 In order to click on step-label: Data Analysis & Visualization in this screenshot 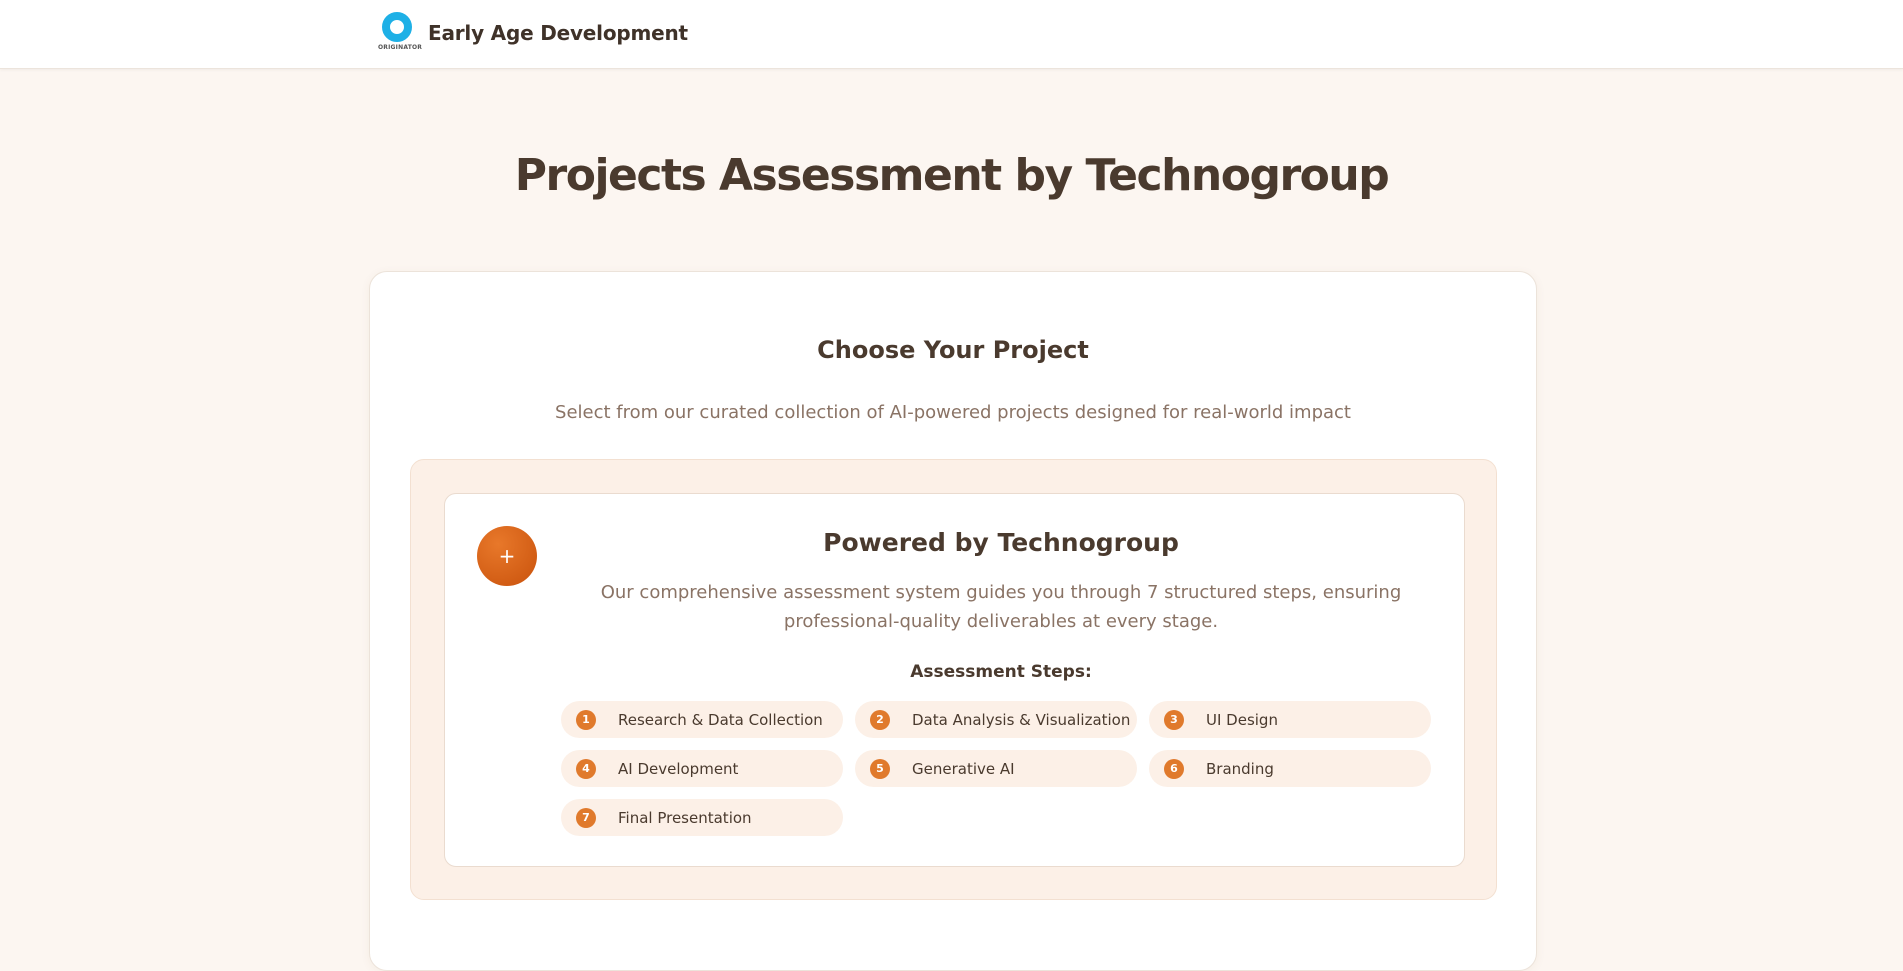, I will do `click(1021, 719)`.